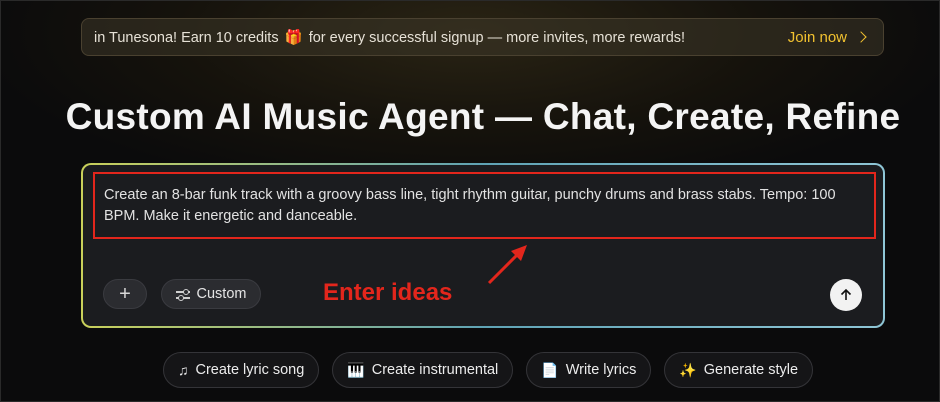 The image size is (940, 402). Describe the element at coordinates (589, 370) in the screenshot. I see `chip-write-lyrics: 📄 Write lyrics` at that location.